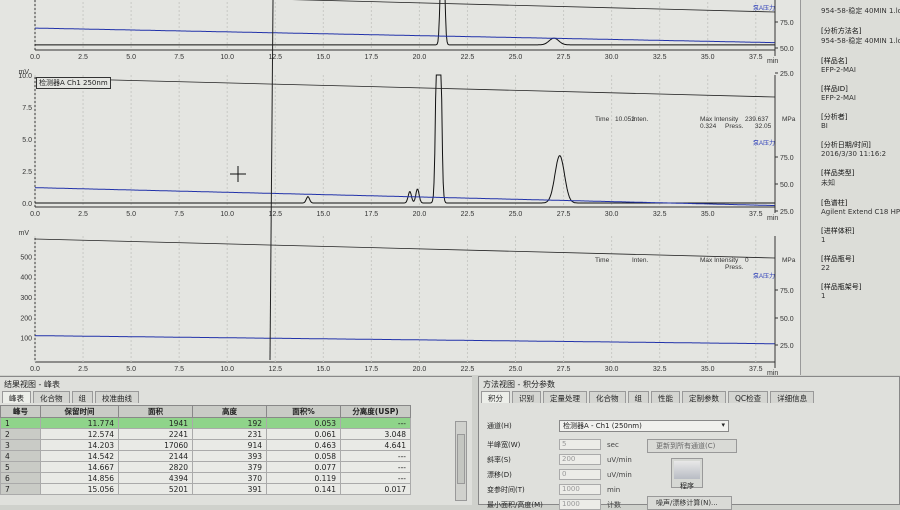  Describe the element at coordinates (499, 474) in the screenshot. I see `field-label: 漂移(D)` at that location.